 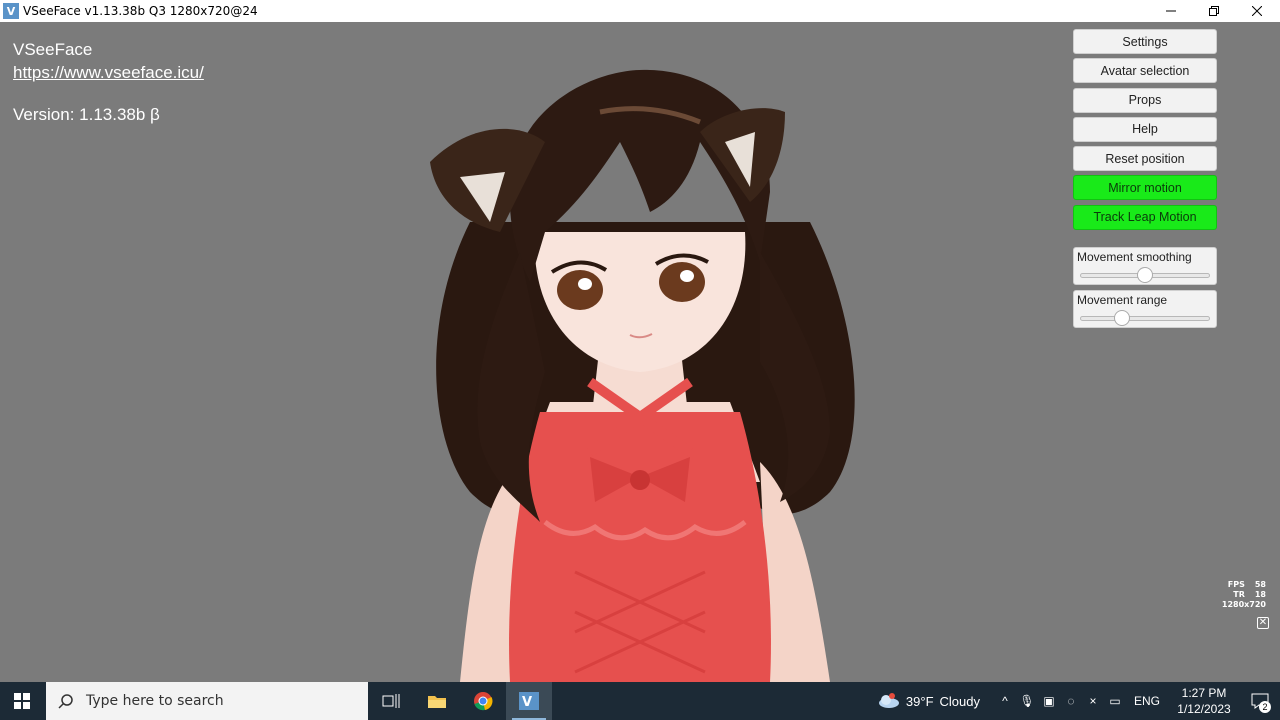 I want to click on weather-widget: 39°F Cloudy, so click(x=928, y=701).